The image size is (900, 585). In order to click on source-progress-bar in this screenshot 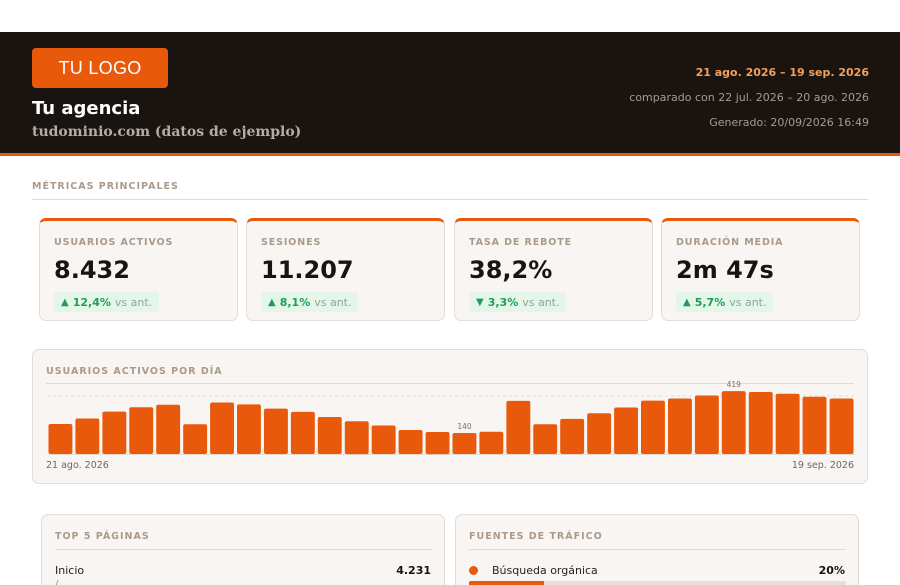, I will do `click(657, 583)`.